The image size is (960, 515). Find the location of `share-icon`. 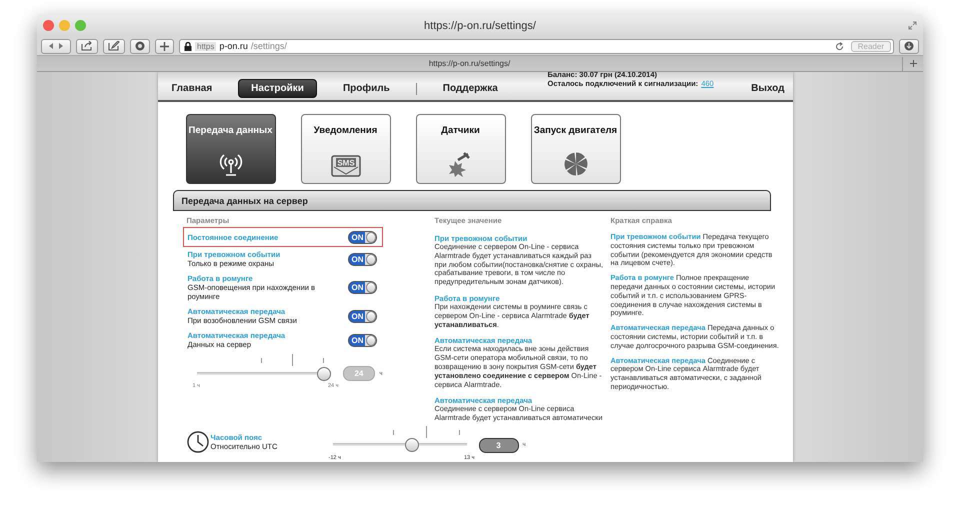

share-icon is located at coordinates (87, 46).